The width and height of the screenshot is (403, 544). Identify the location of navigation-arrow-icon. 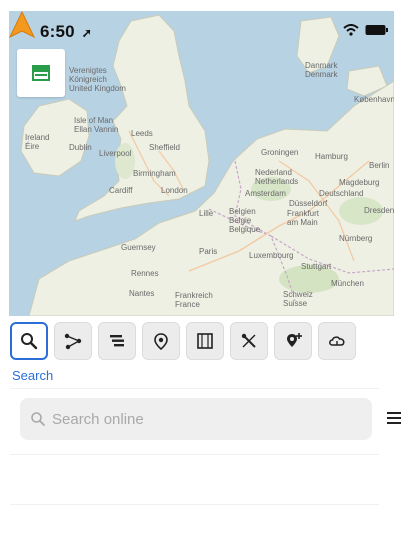
(22, 25).